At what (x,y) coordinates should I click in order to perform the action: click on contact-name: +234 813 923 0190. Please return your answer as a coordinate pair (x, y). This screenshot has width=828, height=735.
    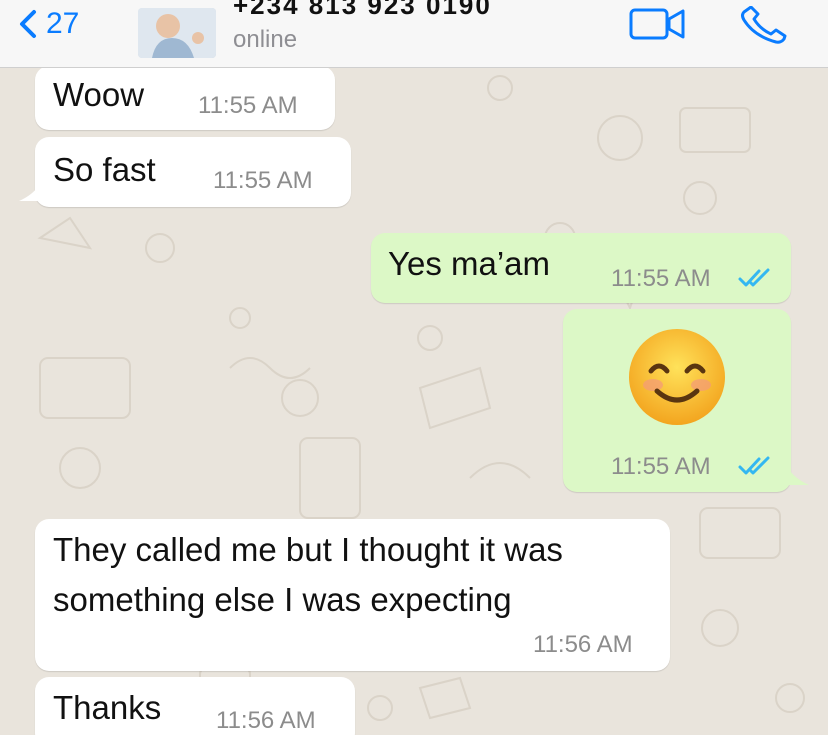
    Looking at the image, I should click on (362, 10).